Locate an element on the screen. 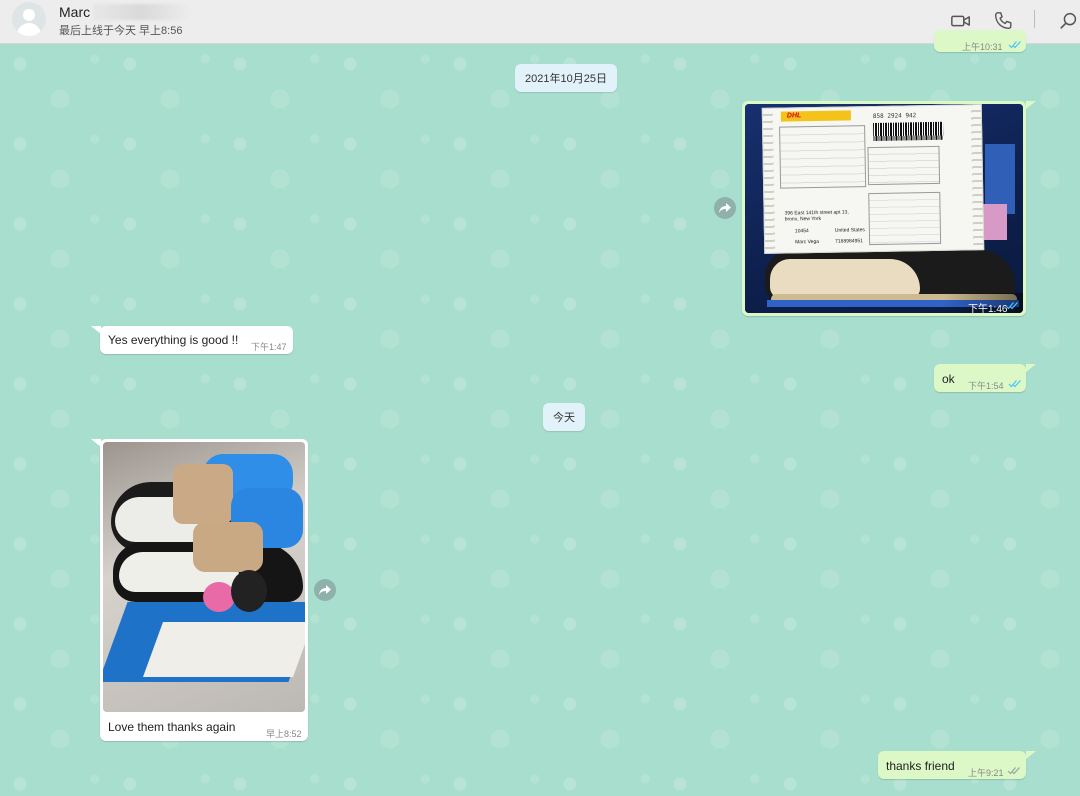 This screenshot has width=1080, height=796. recipient-name-text: Marc Vega is located at coordinates (807, 242).